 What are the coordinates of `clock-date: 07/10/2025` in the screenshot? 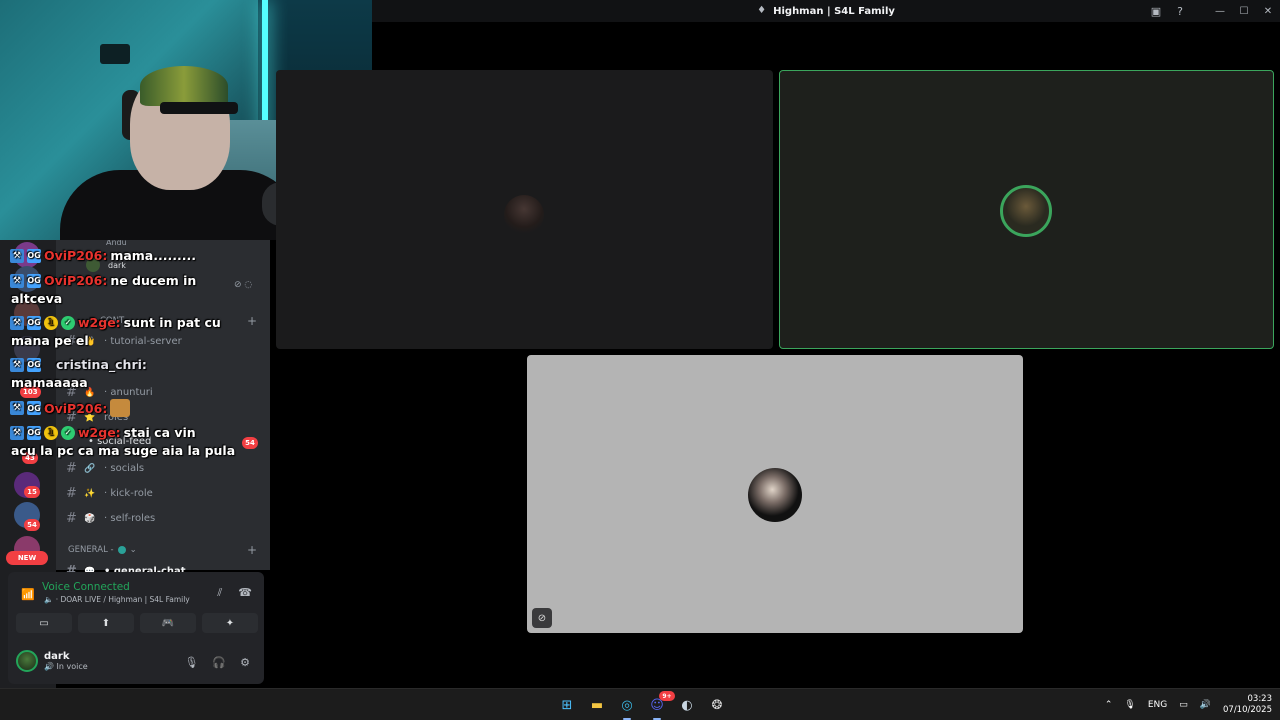 It's located at (1247, 710).